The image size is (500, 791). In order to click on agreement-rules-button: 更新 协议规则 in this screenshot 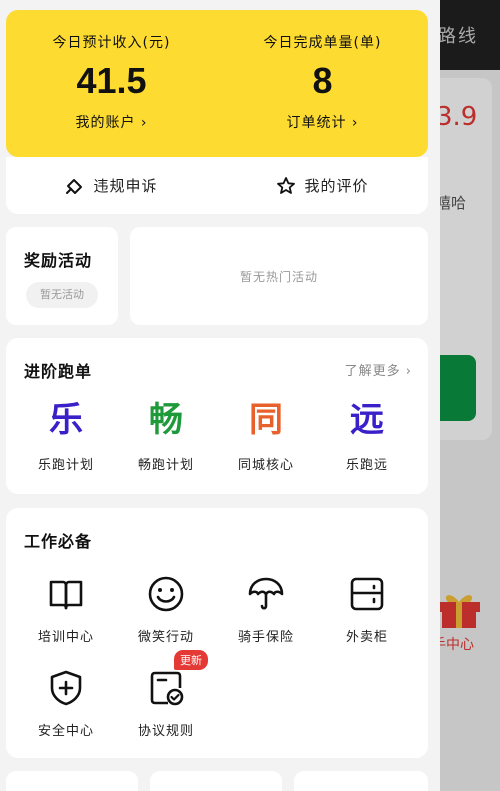, I will do `click(166, 694)`.